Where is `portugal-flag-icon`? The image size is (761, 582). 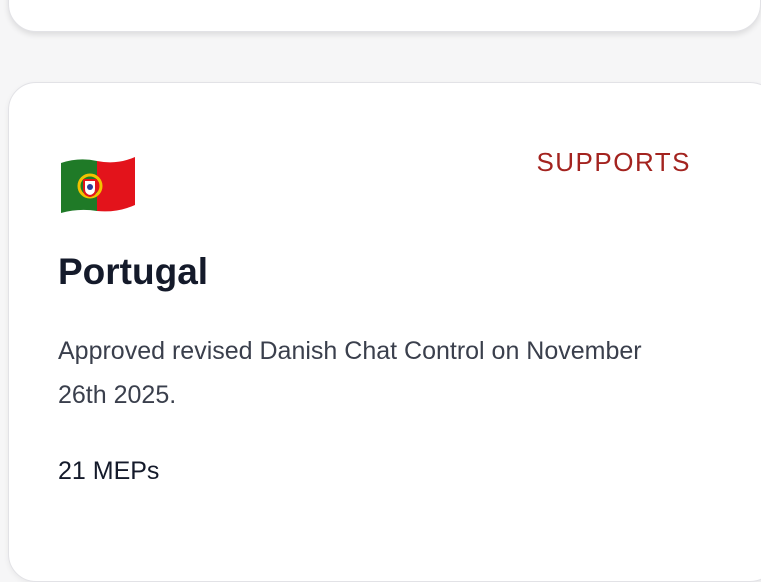 portugal-flag-icon is located at coordinates (98, 185).